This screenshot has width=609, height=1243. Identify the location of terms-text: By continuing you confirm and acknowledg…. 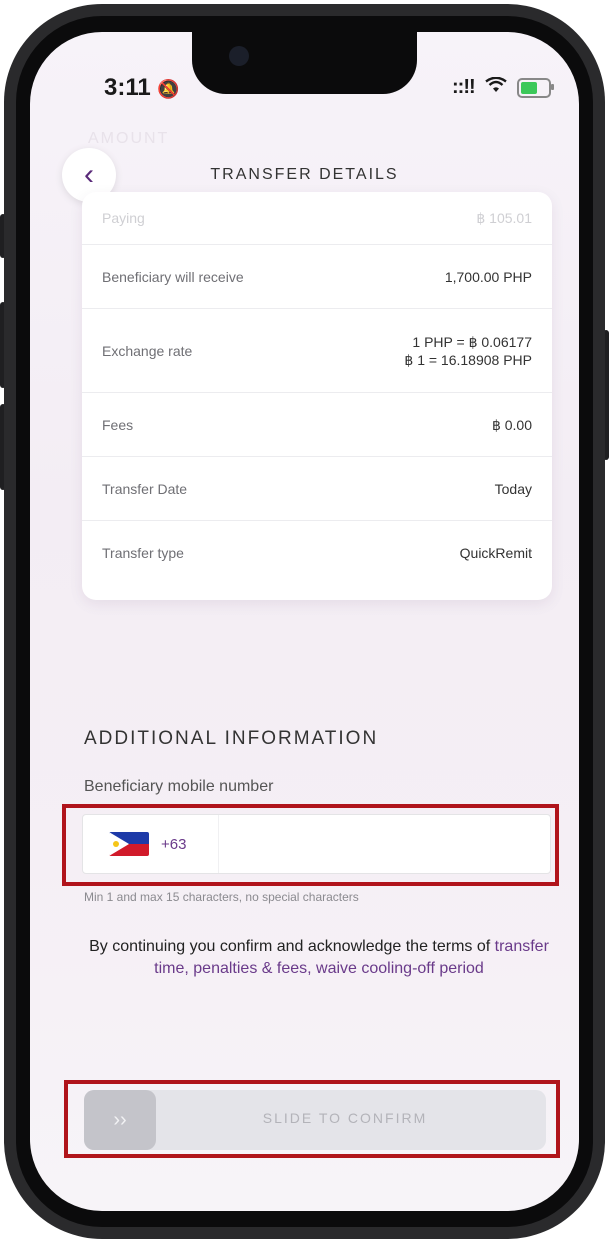
(319, 958).